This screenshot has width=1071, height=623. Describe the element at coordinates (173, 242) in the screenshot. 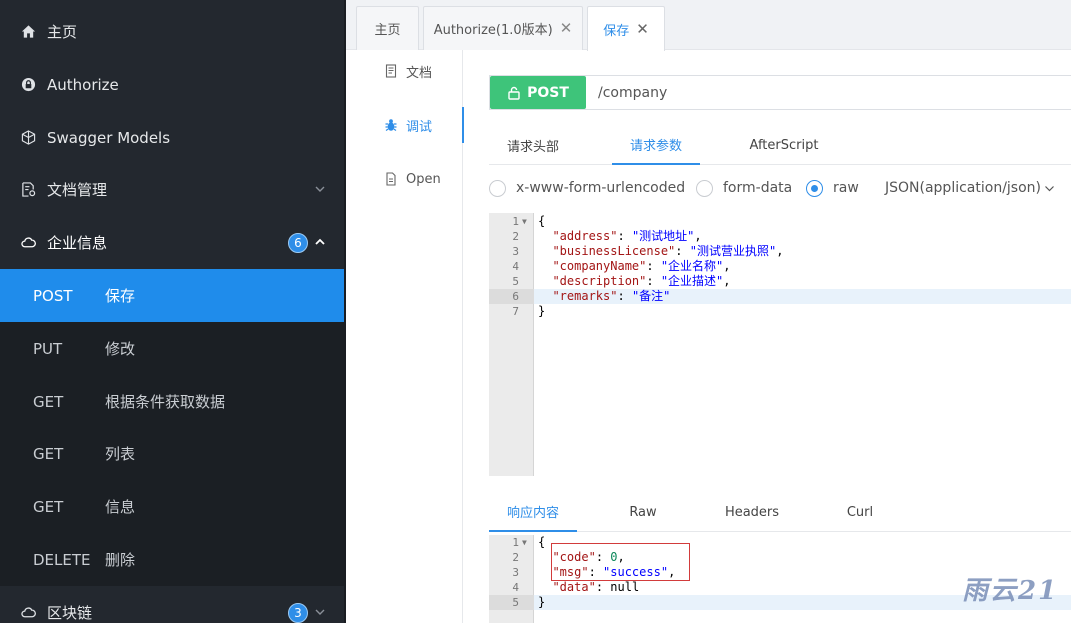

I see `sidebar-item-company-info: 企业信息 6` at that location.